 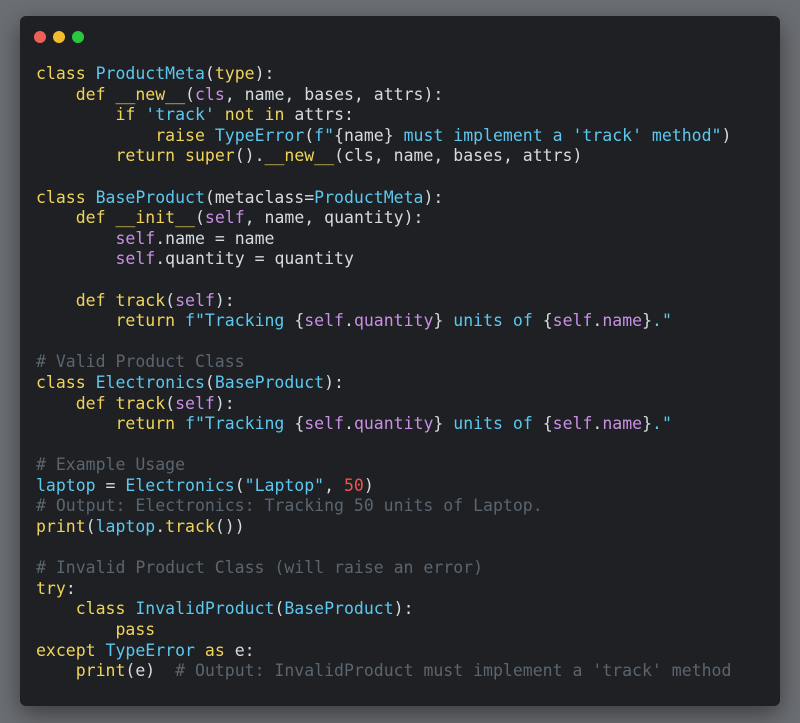 What do you see at coordinates (400, 36) in the screenshot?
I see `window-titlebar` at bounding box center [400, 36].